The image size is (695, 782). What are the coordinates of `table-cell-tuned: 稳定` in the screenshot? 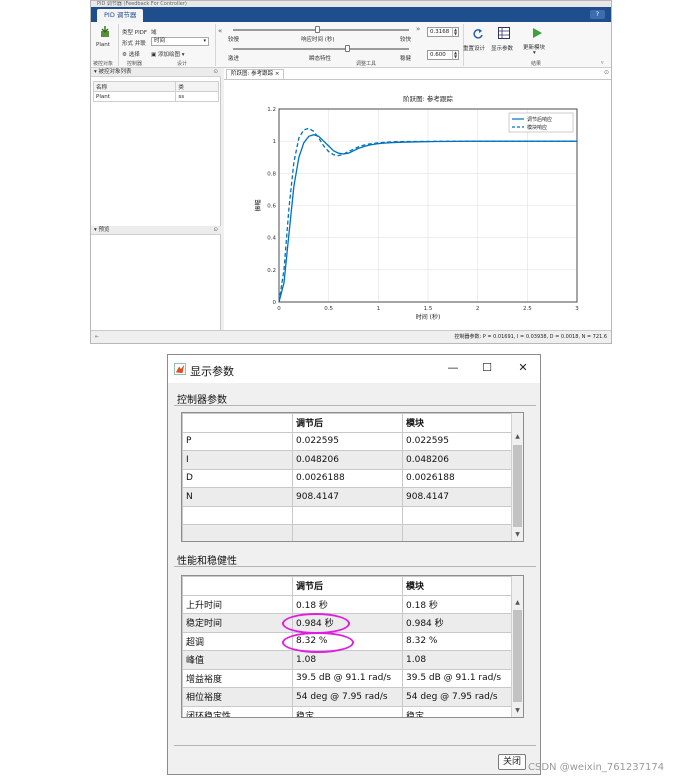 It's located at (347, 711).